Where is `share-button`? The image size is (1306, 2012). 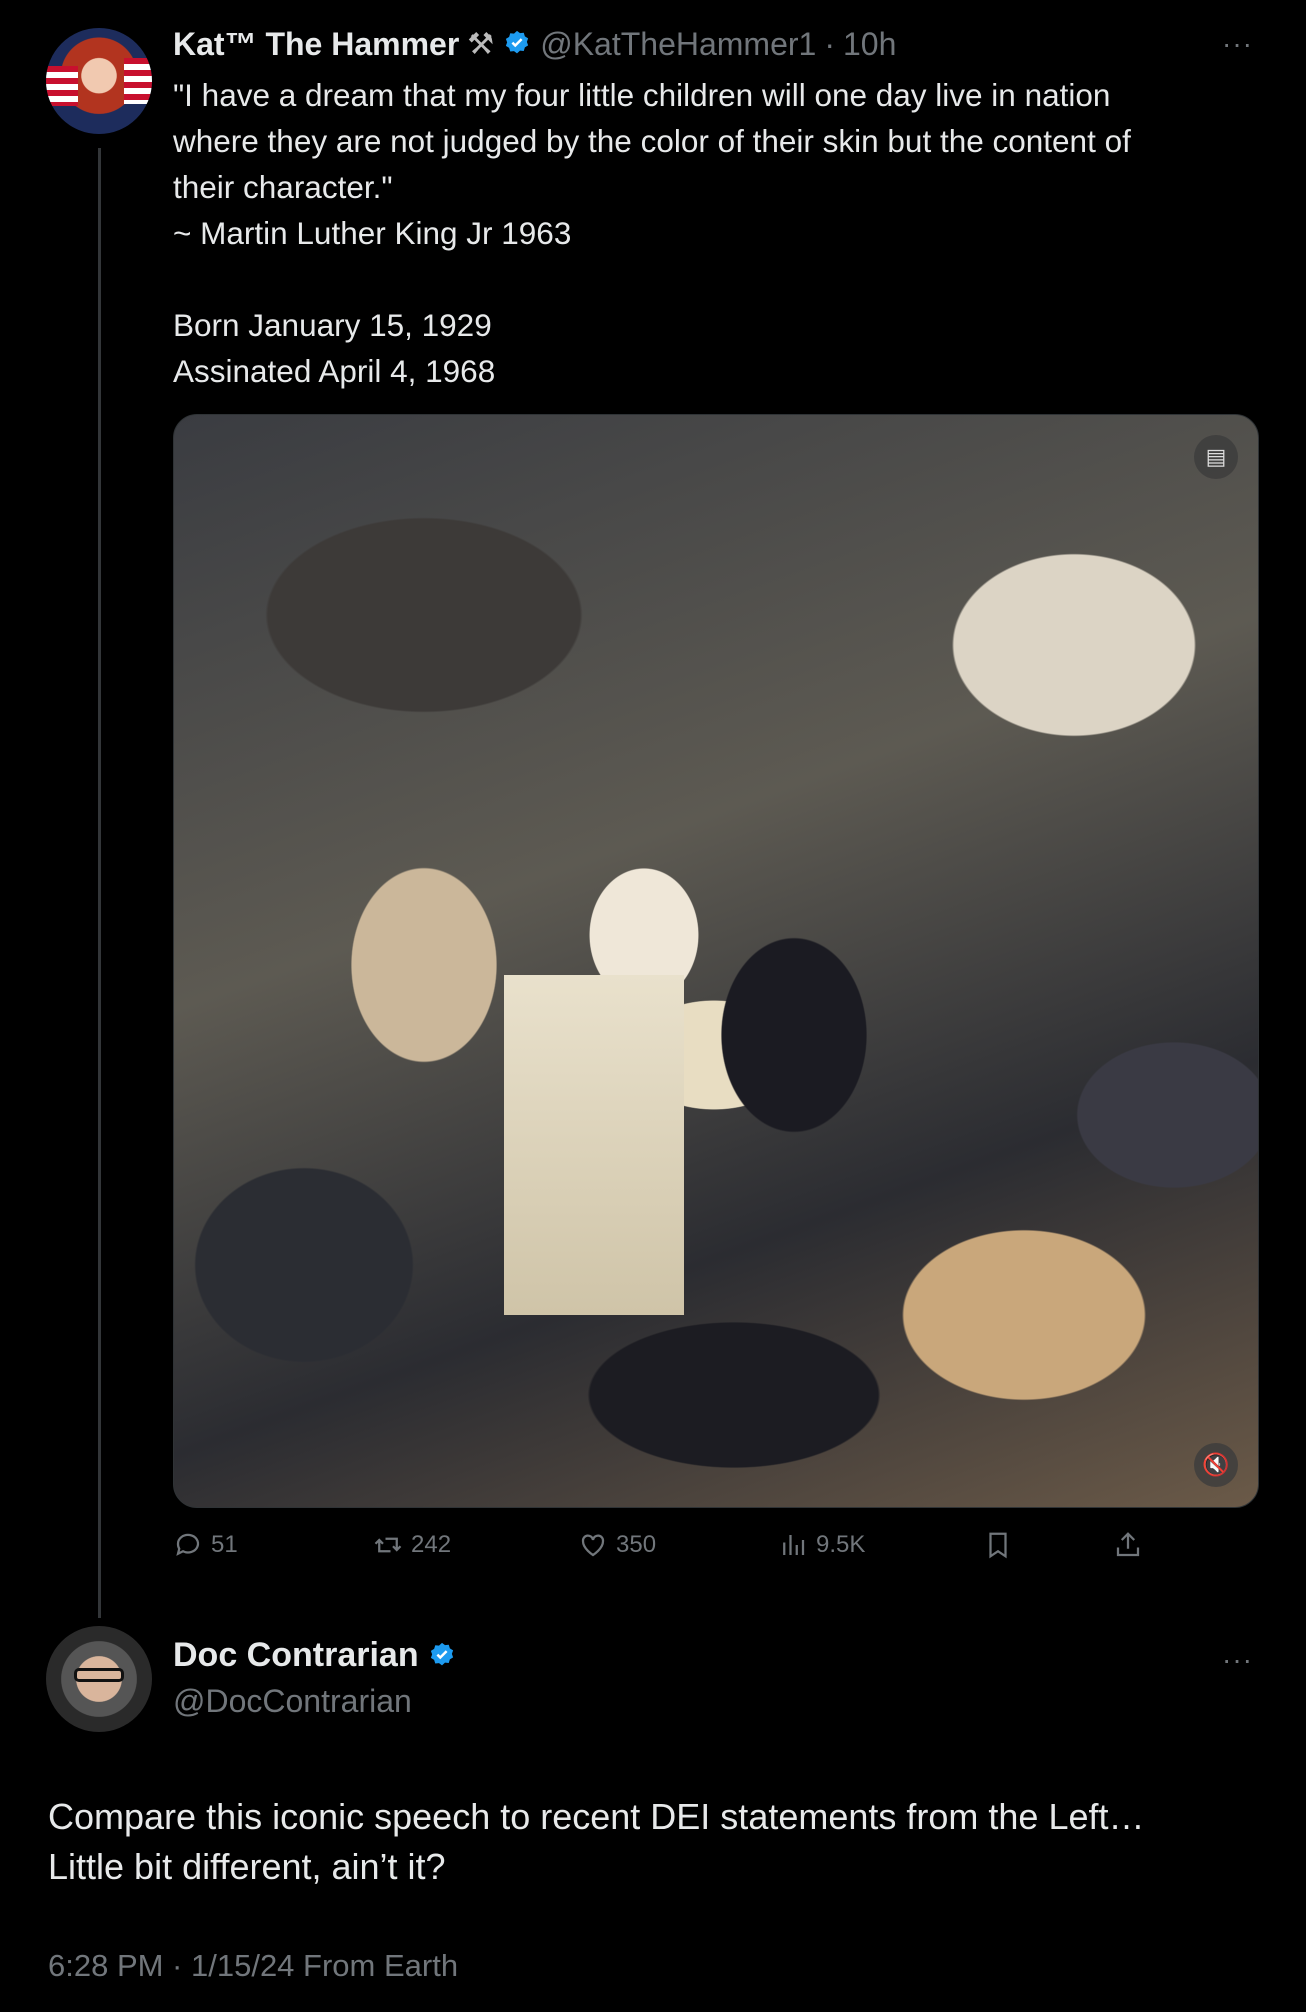 share-button is located at coordinates (1128, 1545).